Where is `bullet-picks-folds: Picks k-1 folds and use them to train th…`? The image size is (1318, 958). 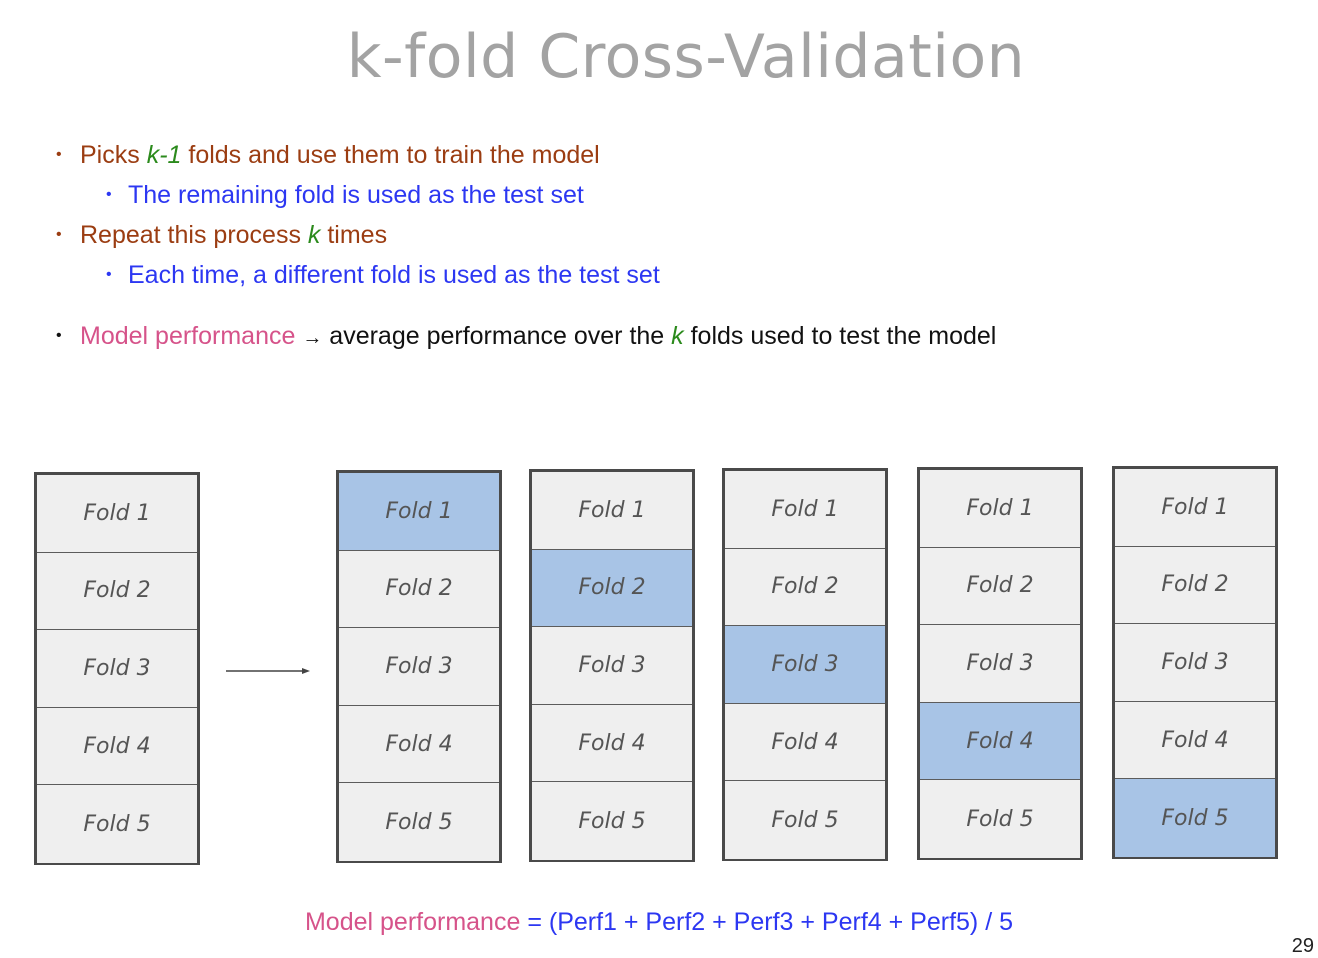
bullet-picks-folds: Picks k-1 folds and use them to train th… is located at coordinates (340, 155).